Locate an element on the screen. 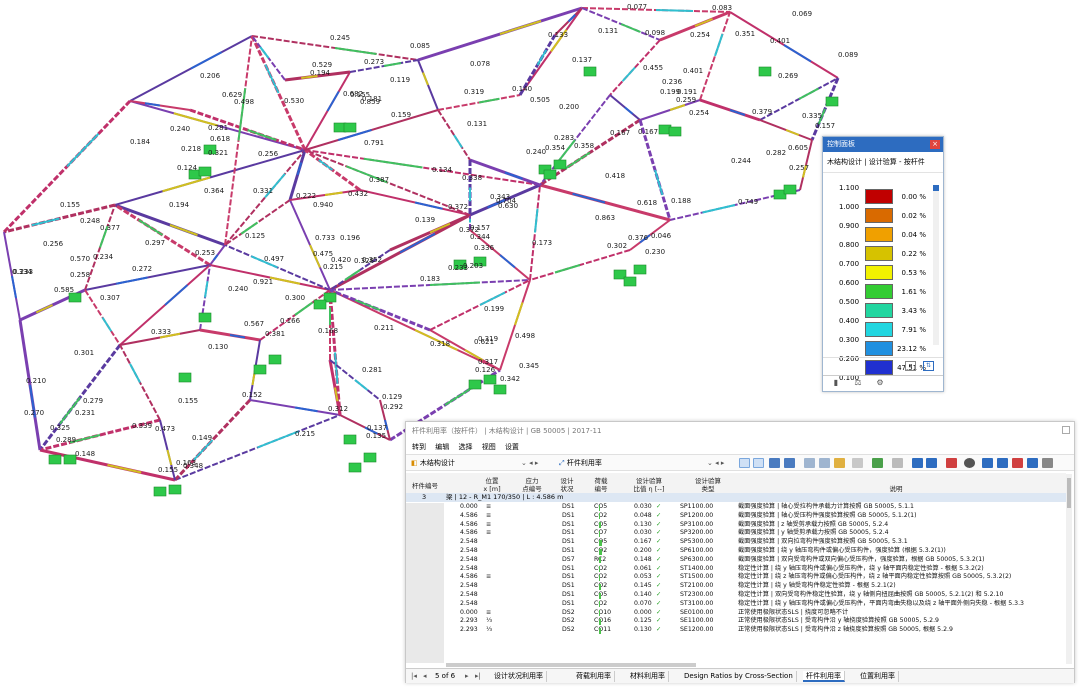 This screenshot has width=1080, height=689. last-page-icon: ▸| is located at coordinates (478, 676).